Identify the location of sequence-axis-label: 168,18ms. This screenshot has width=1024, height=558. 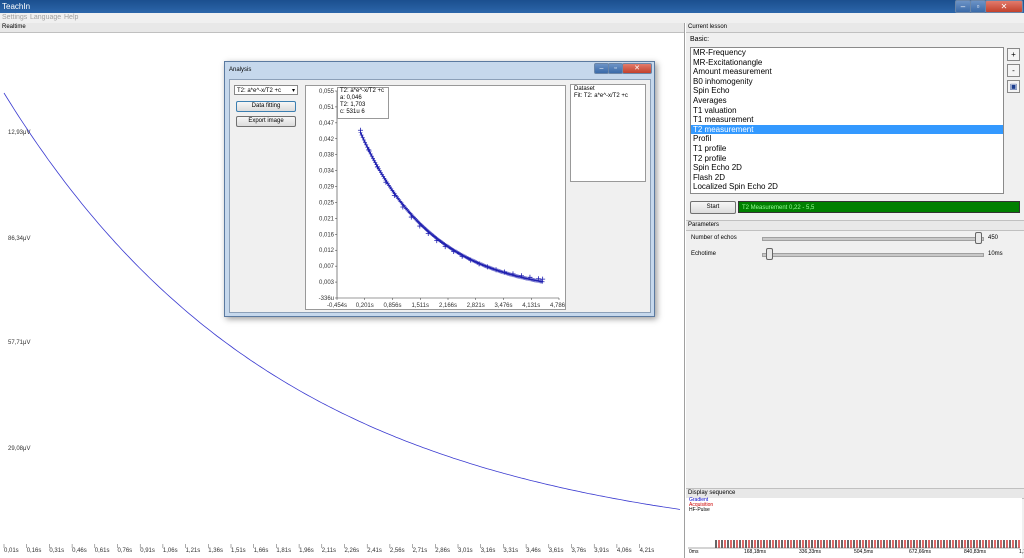
(755, 552).